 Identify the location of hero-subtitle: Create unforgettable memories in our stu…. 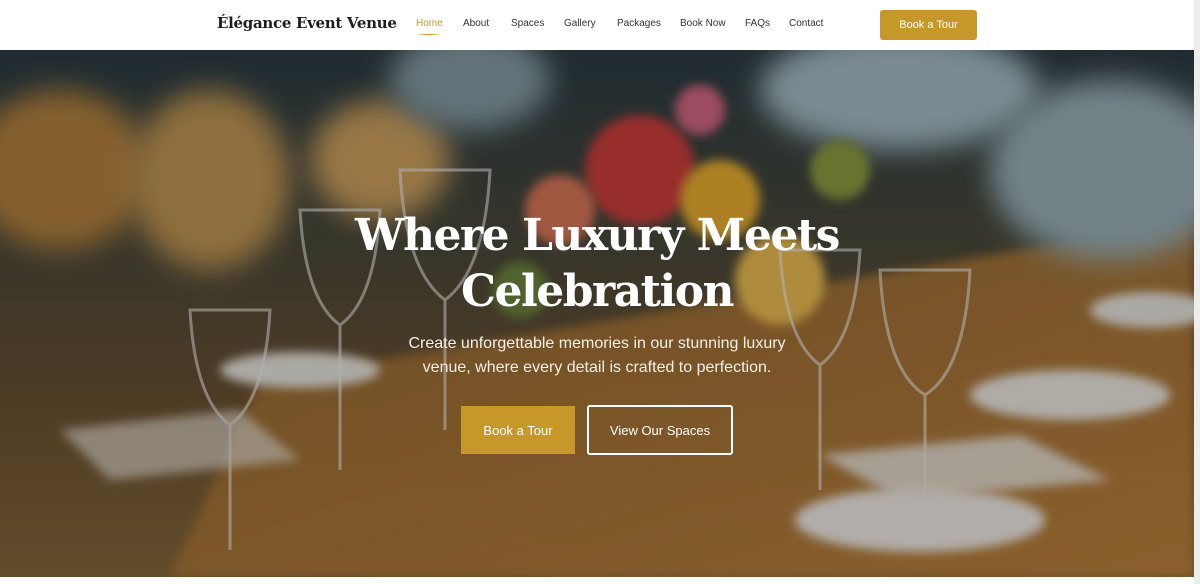
(597, 355).